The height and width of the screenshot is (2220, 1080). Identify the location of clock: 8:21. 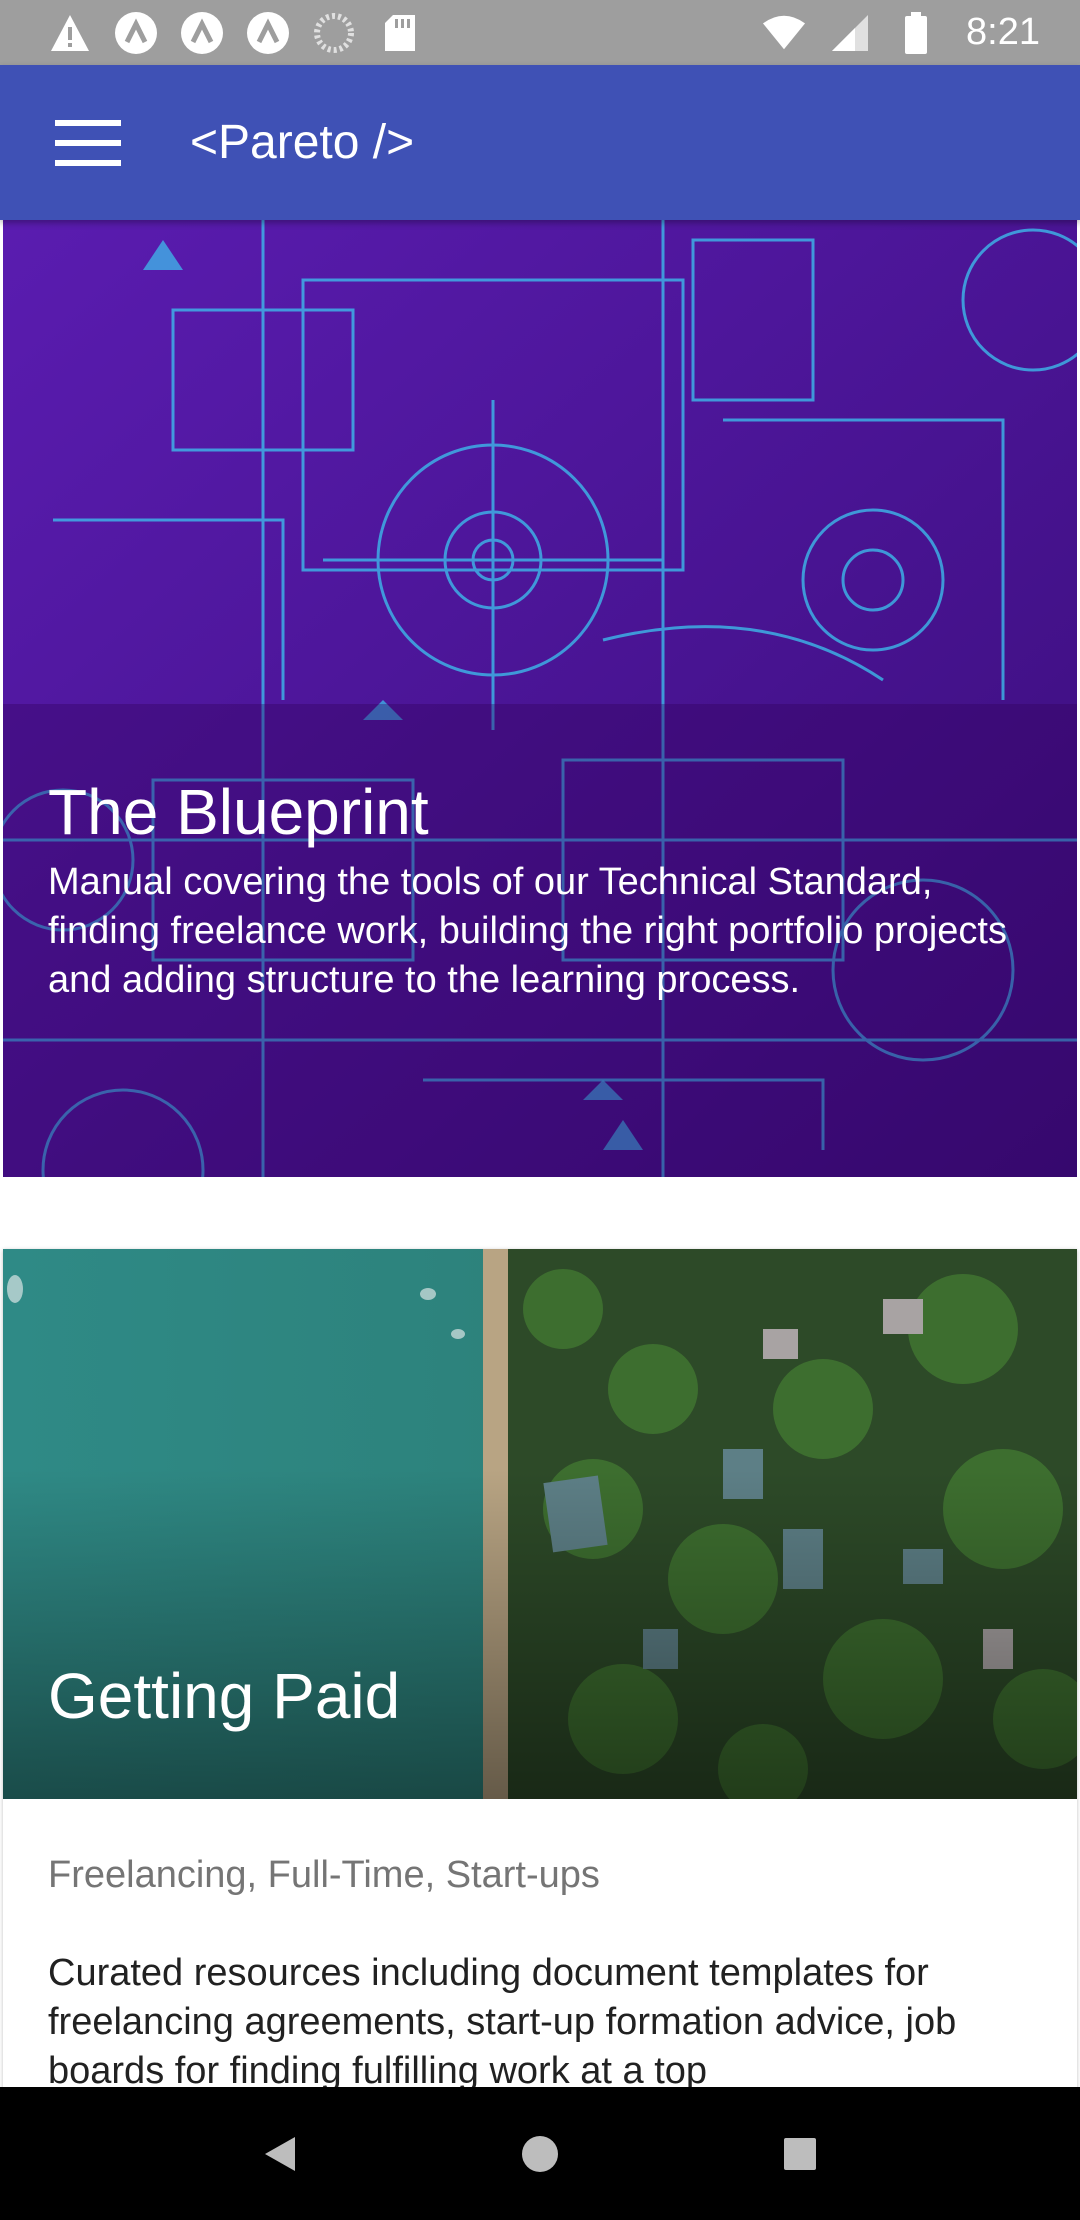
(1003, 32).